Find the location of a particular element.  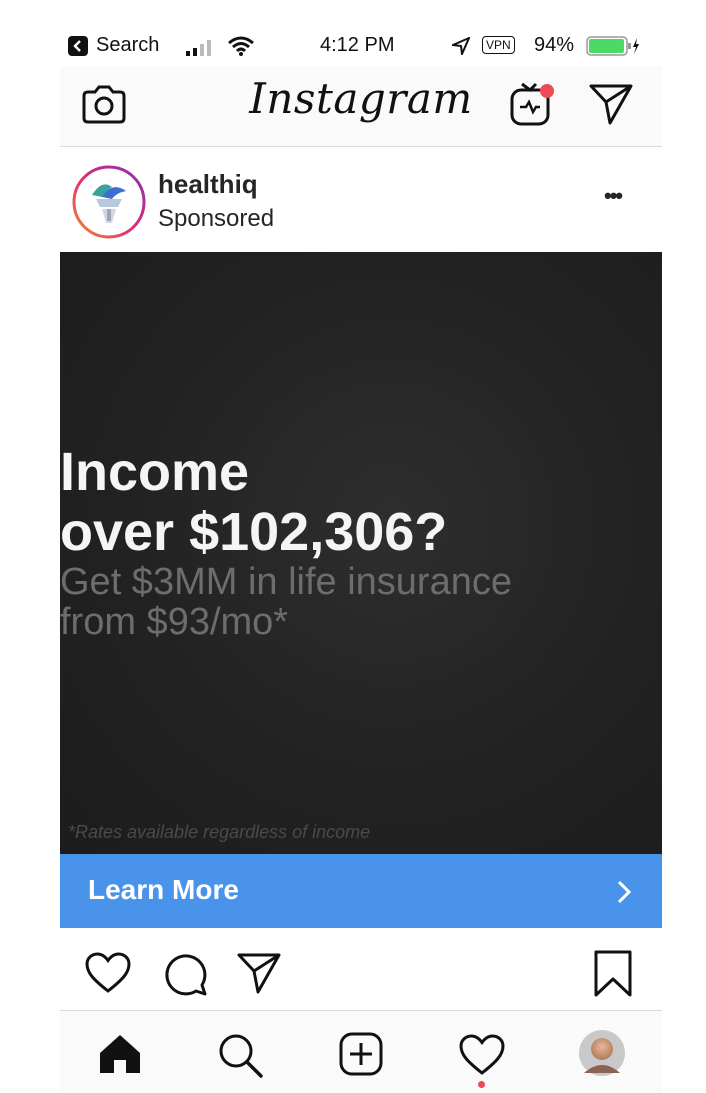

like-icon is located at coordinates (108, 973).